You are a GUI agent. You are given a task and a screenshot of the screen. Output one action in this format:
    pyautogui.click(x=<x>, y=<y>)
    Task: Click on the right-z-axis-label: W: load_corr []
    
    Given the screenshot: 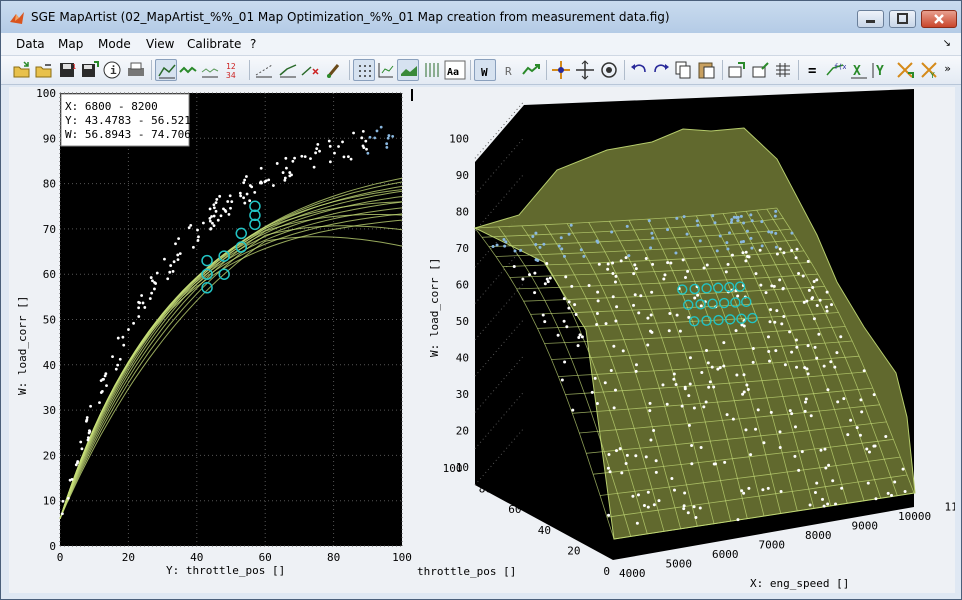 What is the action you would take?
    pyautogui.click(x=434, y=307)
    